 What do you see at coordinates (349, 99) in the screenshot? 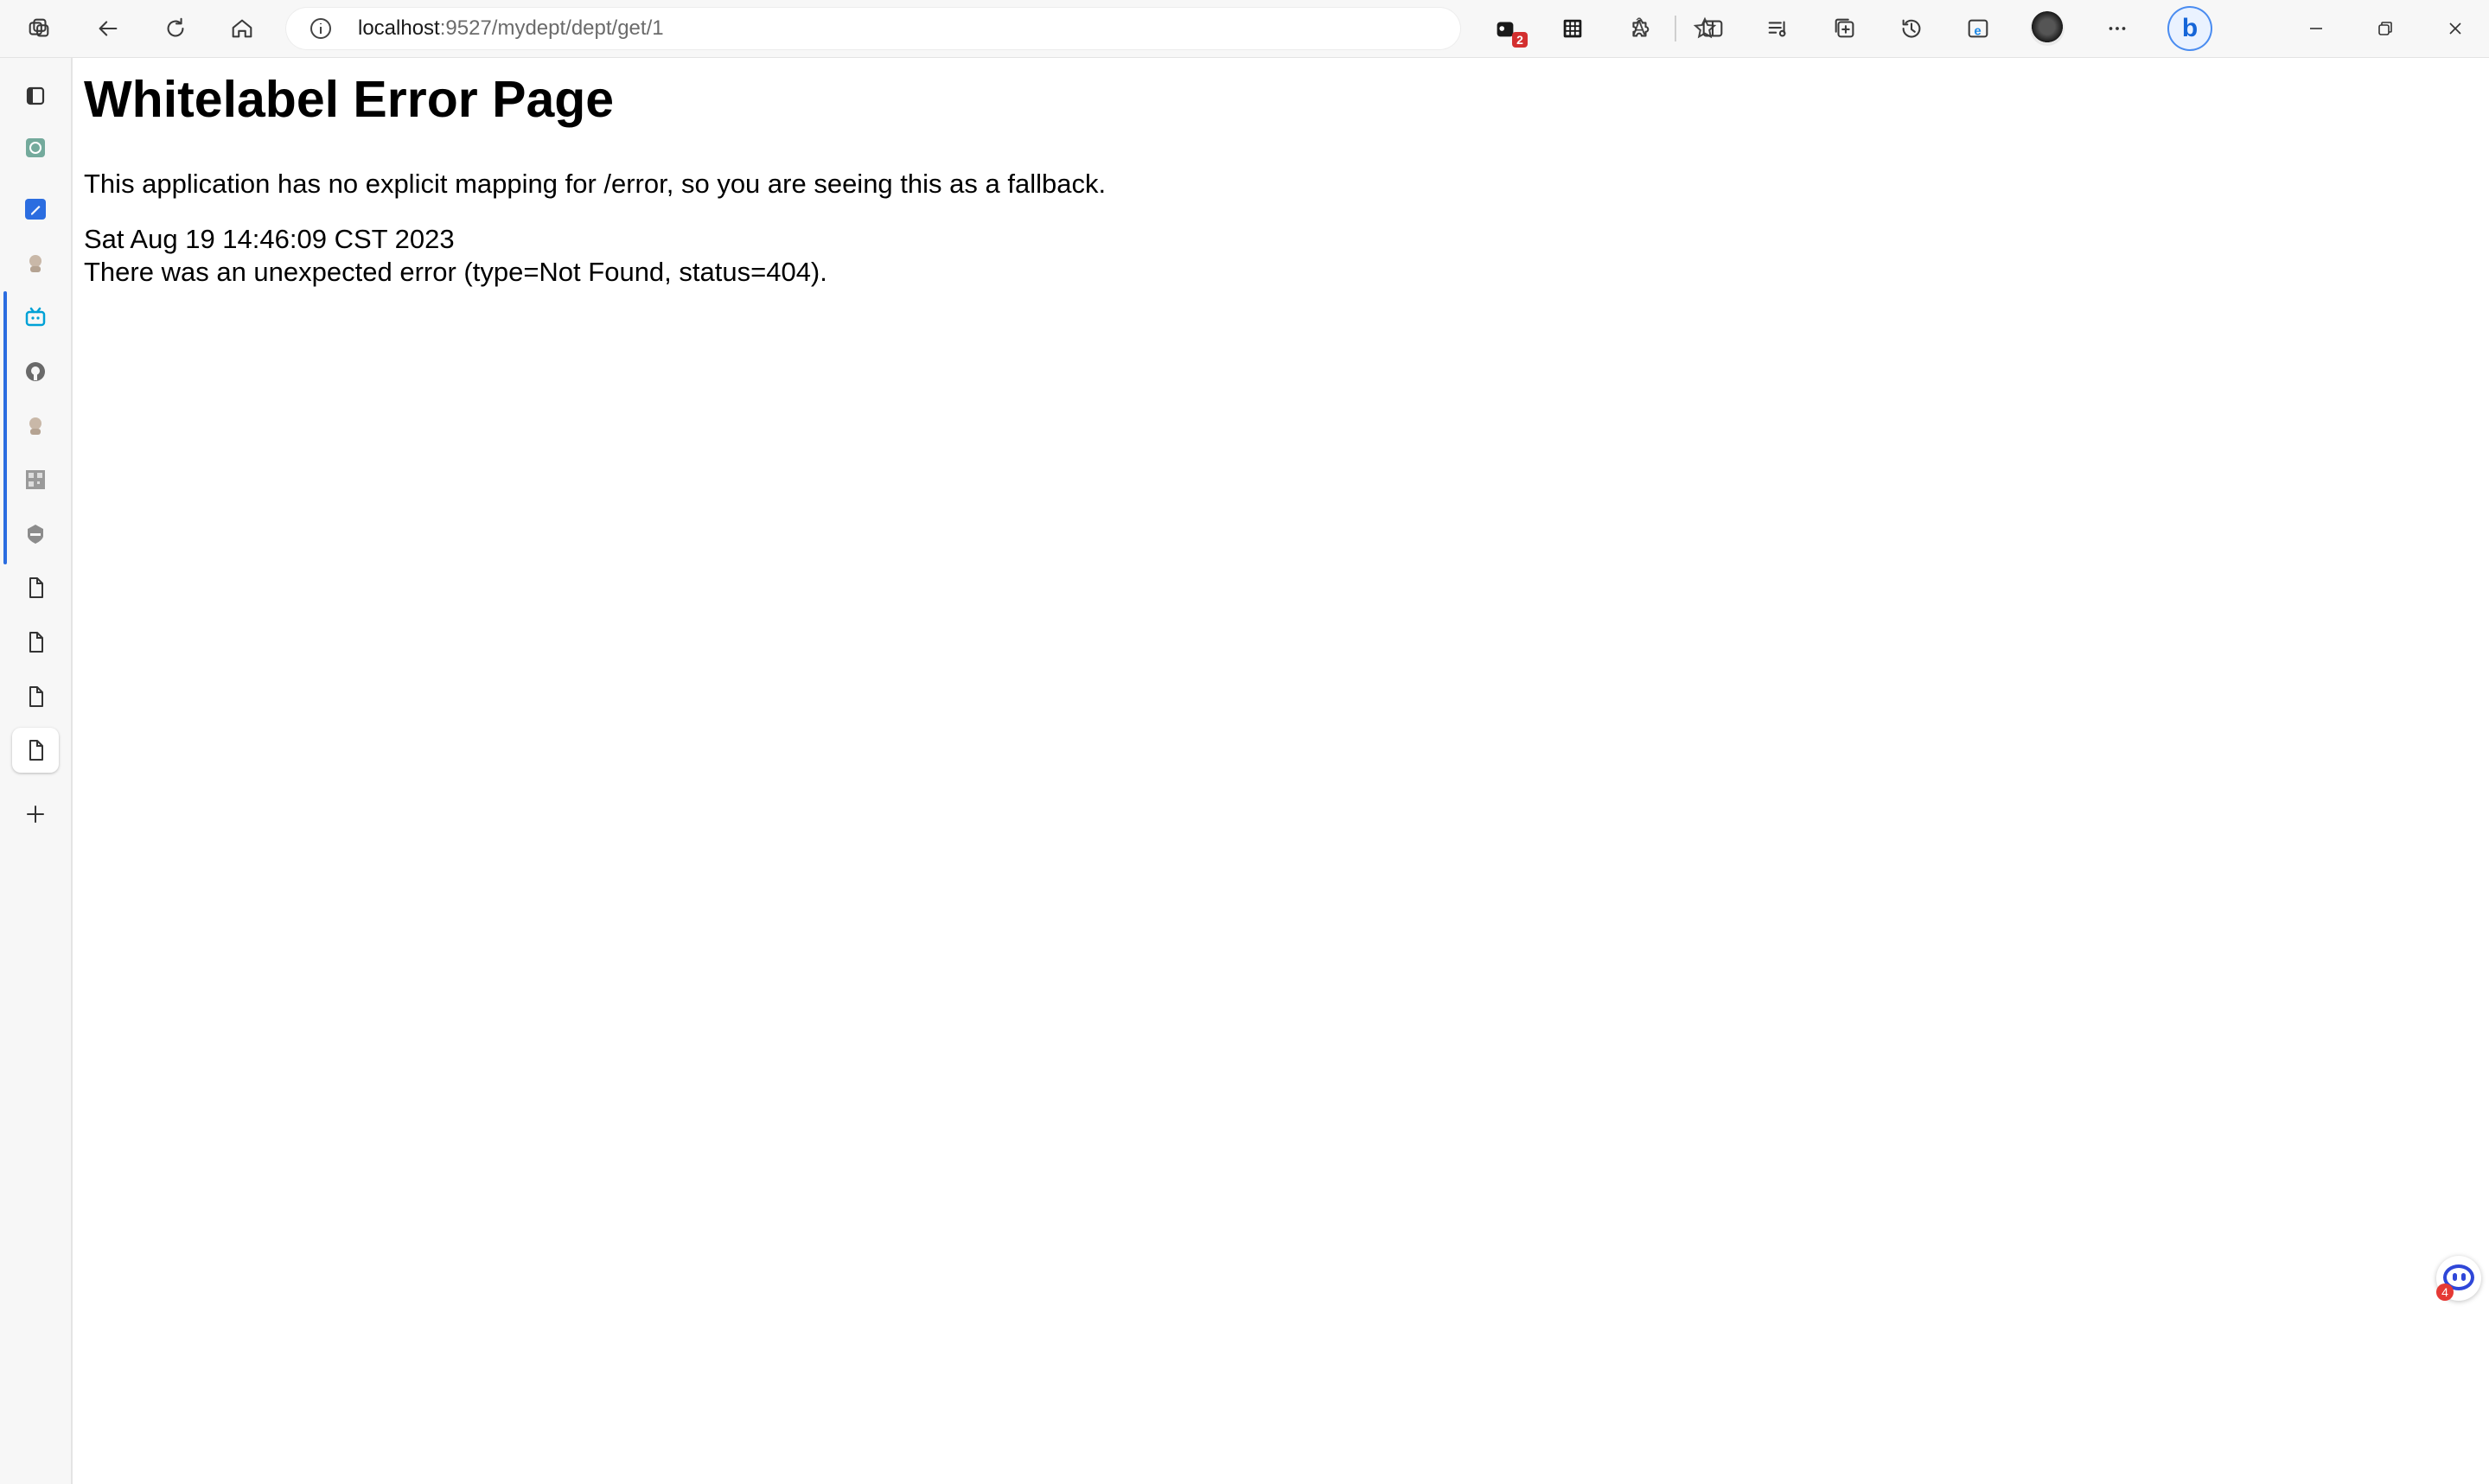
I see `page-title: Whitelabel Error Page` at bounding box center [349, 99].